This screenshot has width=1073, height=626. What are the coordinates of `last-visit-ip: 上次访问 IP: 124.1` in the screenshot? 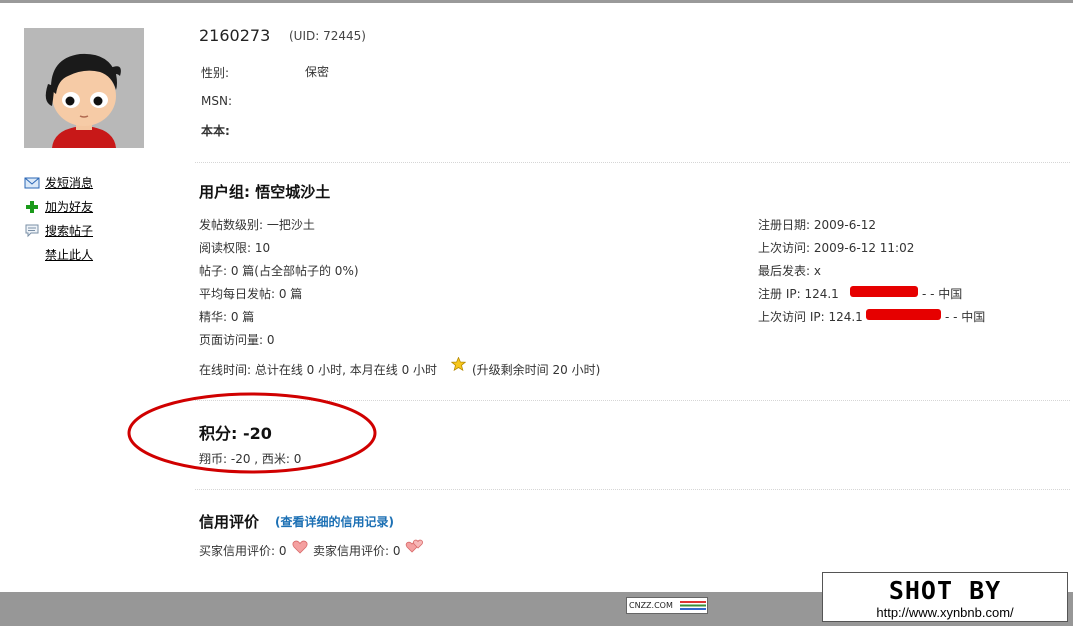 It's located at (810, 316).